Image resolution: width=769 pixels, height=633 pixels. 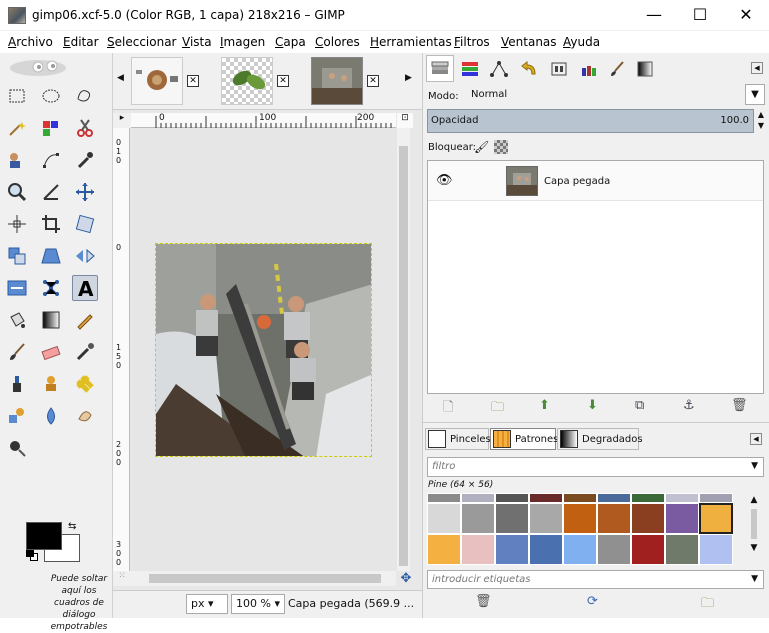 I want to click on paths-tab-icon, so click(x=499, y=68).